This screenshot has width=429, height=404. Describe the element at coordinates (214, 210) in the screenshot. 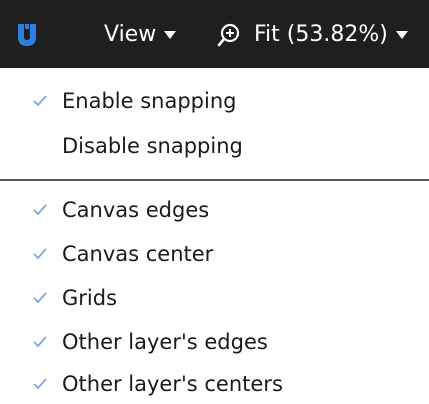

I see `menu-item-canvas-edges: Canvas edges` at that location.